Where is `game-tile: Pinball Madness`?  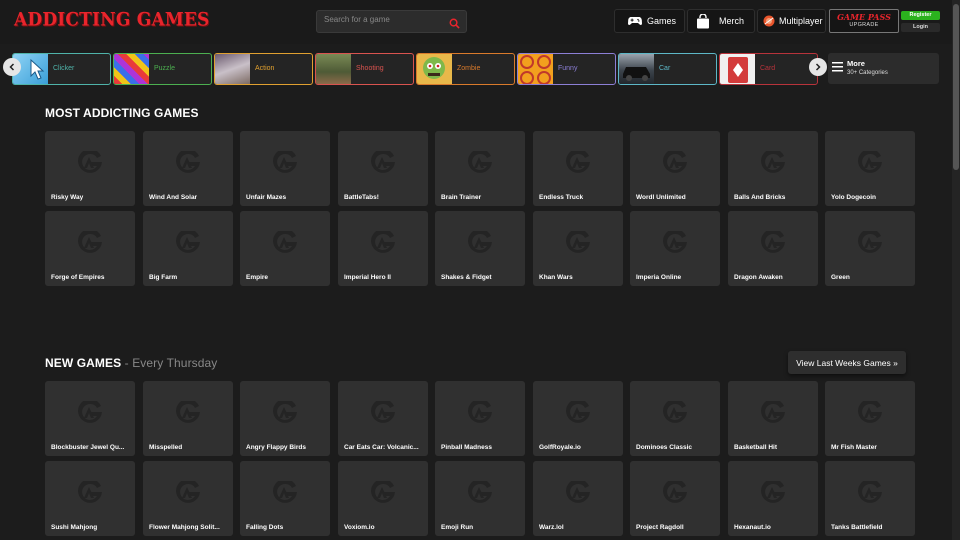 game-tile: Pinball Madness is located at coordinates (480, 418).